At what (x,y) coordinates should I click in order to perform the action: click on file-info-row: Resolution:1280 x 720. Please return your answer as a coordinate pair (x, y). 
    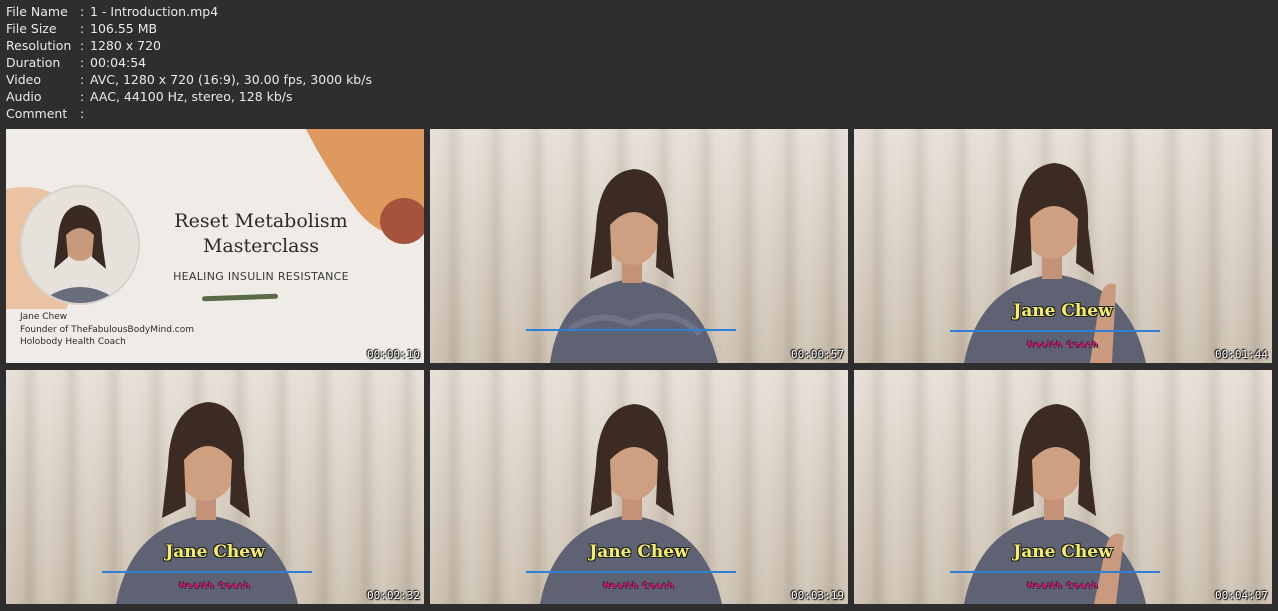
    Looking at the image, I should click on (189, 45).